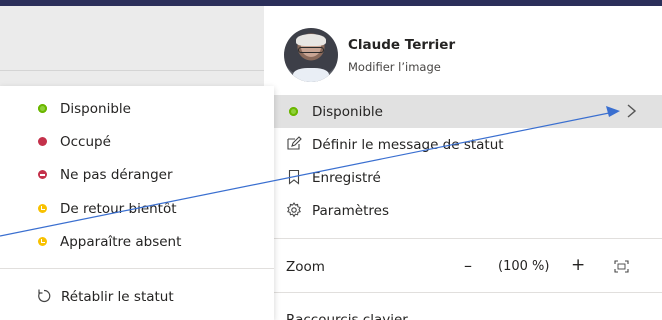 This screenshot has height=320, width=662. I want to click on settings-item: Paramètres, so click(463, 210).